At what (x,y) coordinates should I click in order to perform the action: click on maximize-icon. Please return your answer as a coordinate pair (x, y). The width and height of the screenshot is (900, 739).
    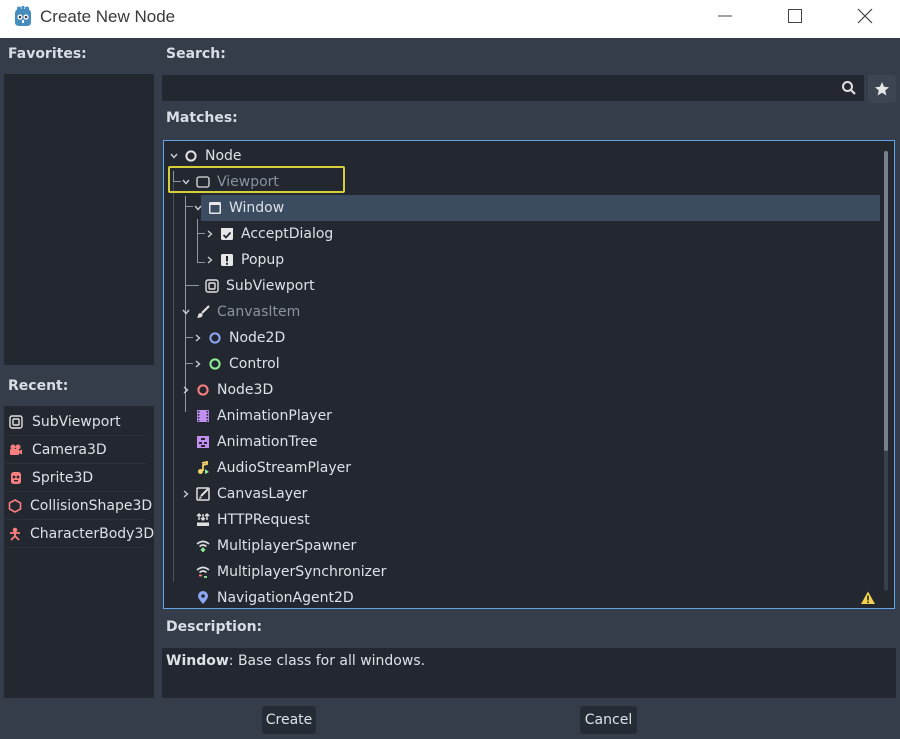
    Looking at the image, I should click on (795, 16).